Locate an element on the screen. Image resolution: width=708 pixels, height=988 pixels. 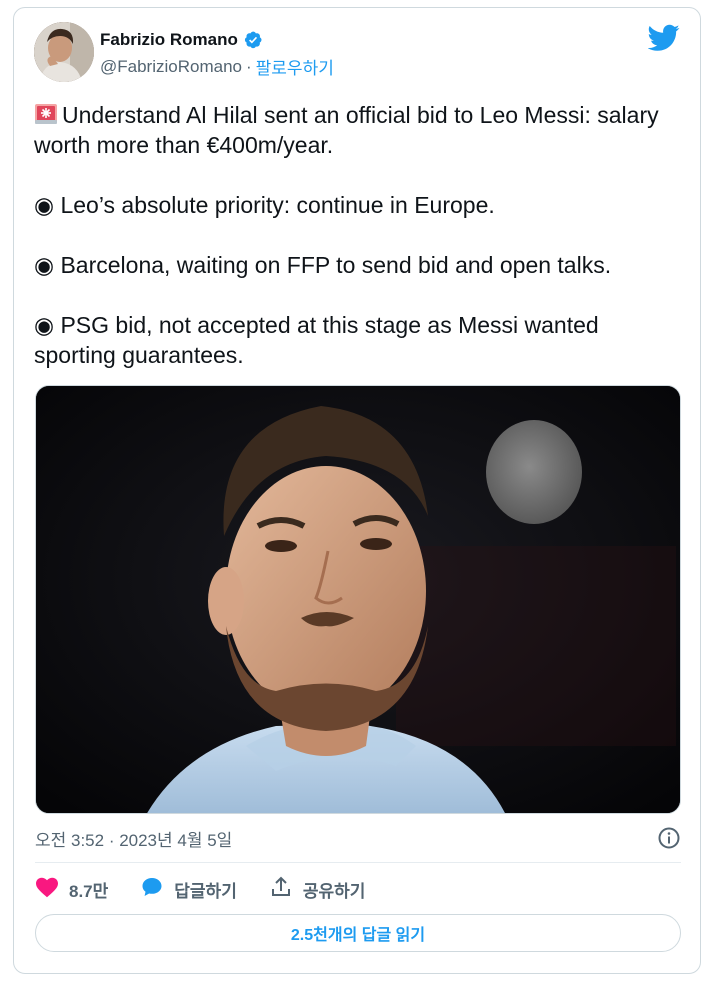
speech-bubble-icon is located at coordinates (152, 889).